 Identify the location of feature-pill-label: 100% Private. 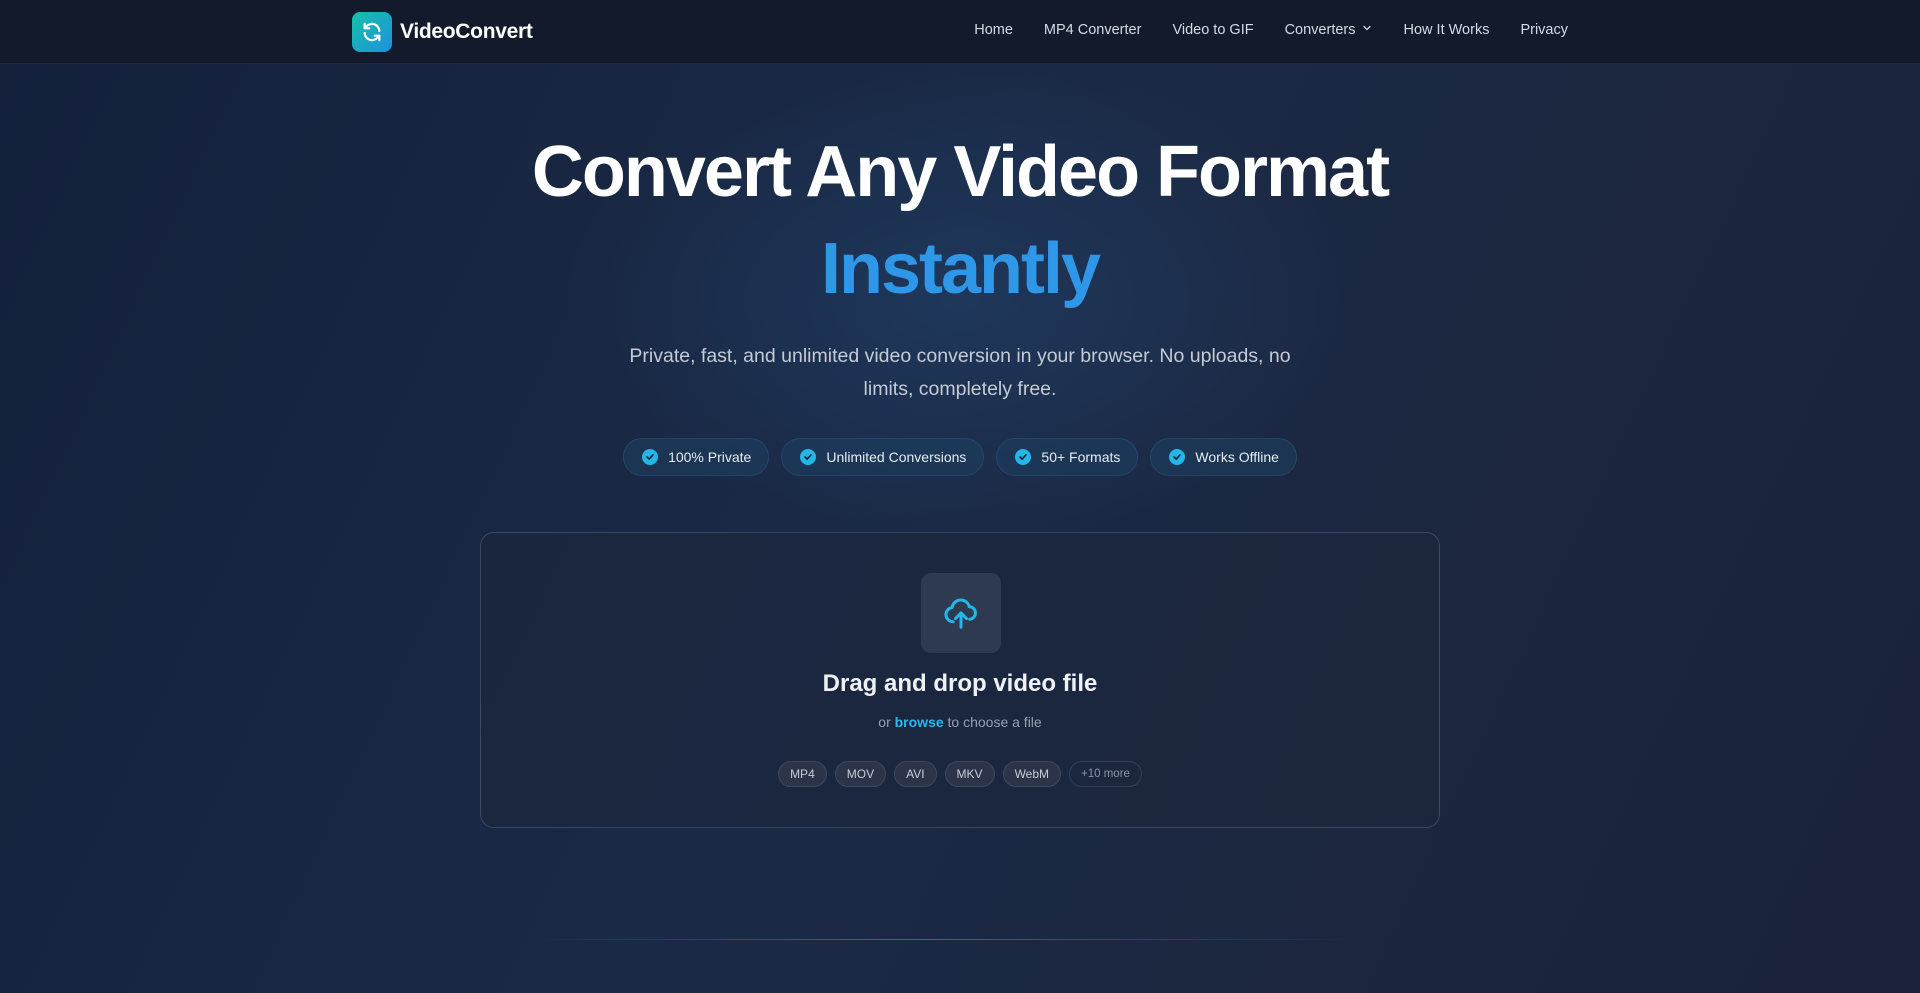
(710, 457).